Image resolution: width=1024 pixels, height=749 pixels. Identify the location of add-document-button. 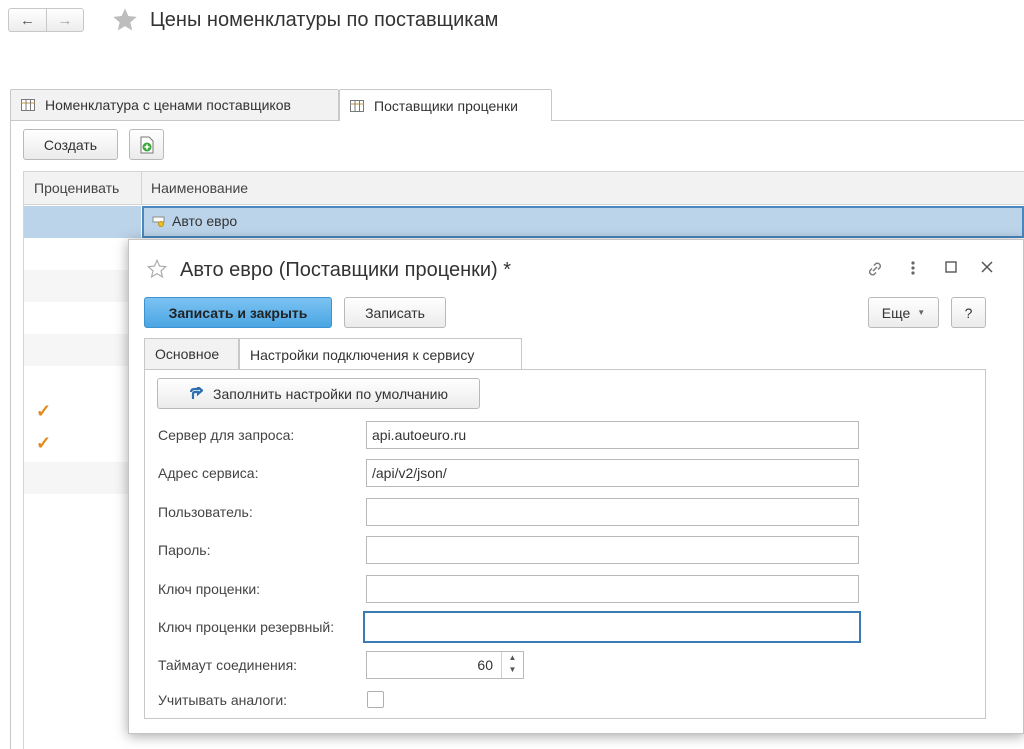
(146, 144).